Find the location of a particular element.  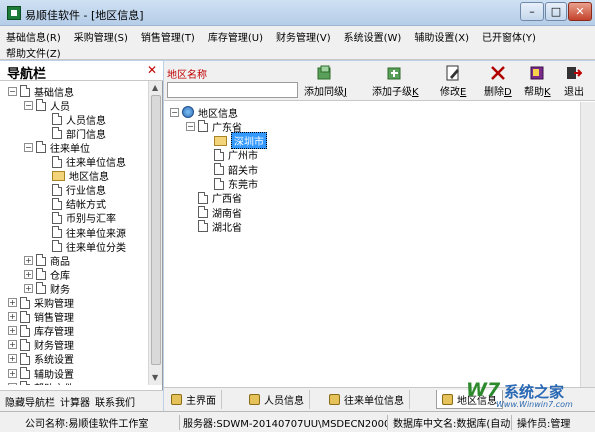

region-tree-item: 湖南省 is located at coordinates (214, 212).